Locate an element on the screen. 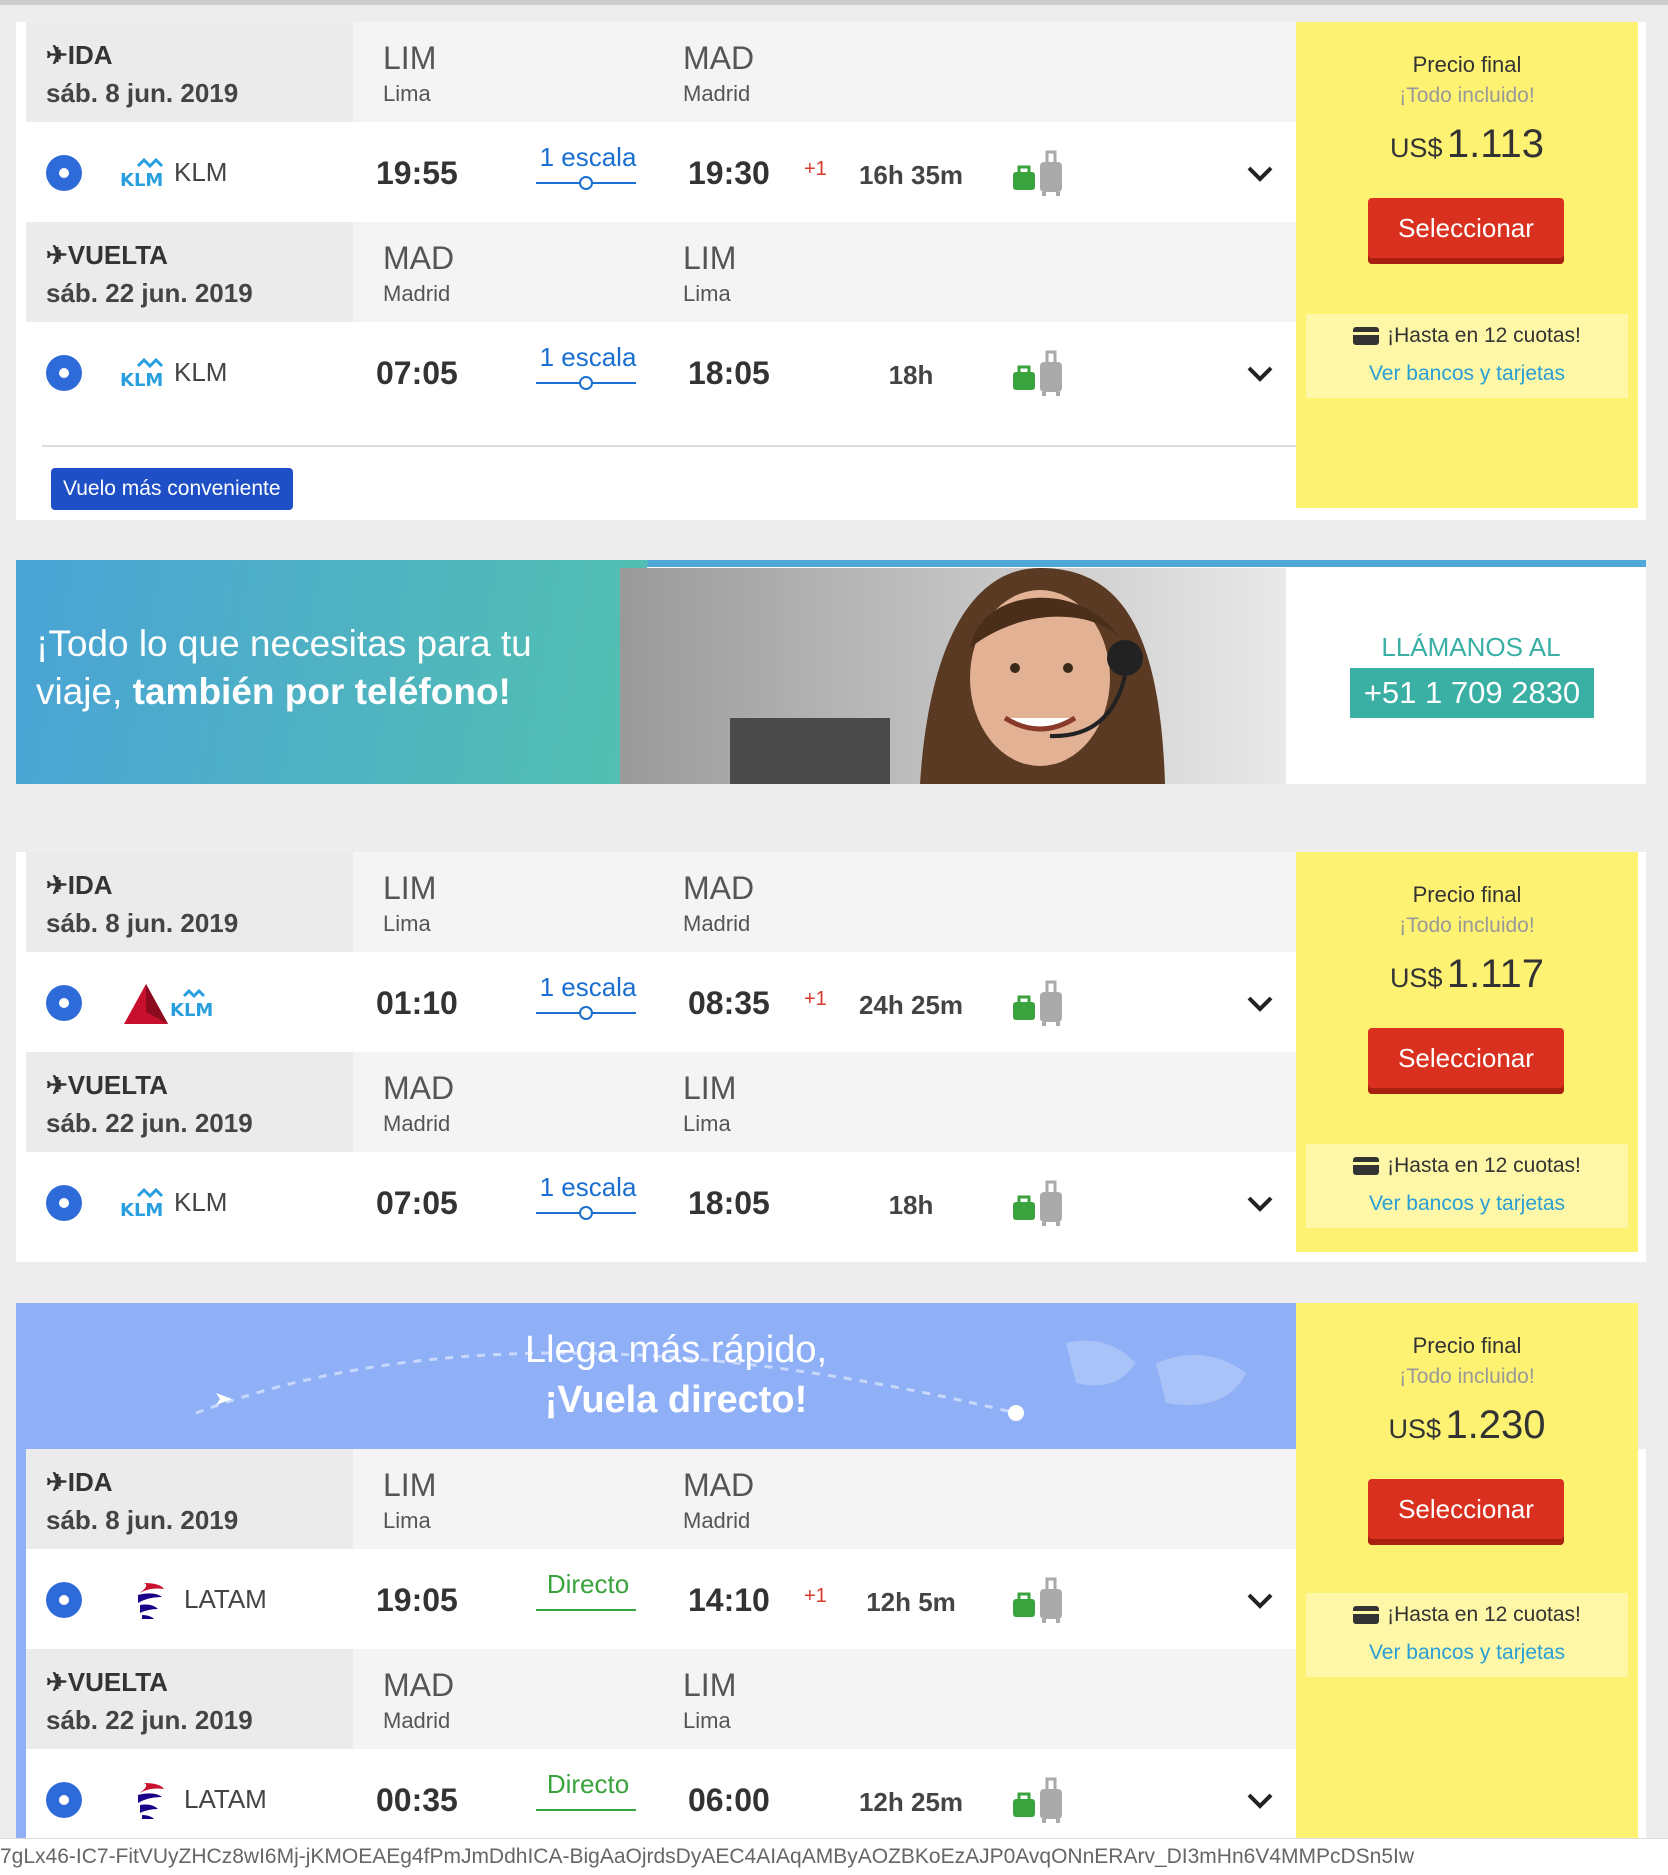 Image resolution: width=1668 pixels, height=1875 pixels. departure-time: 19:05 is located at coordinates (417, 1600).